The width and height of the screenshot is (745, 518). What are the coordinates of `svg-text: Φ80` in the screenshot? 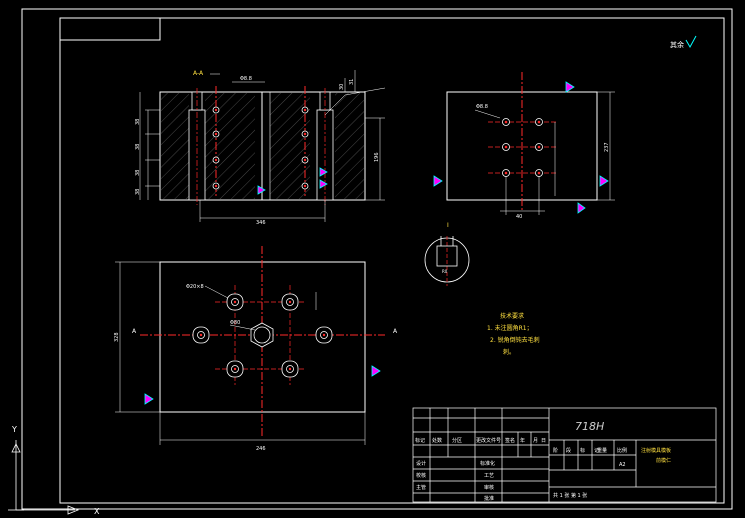 It's located at (235, 323).